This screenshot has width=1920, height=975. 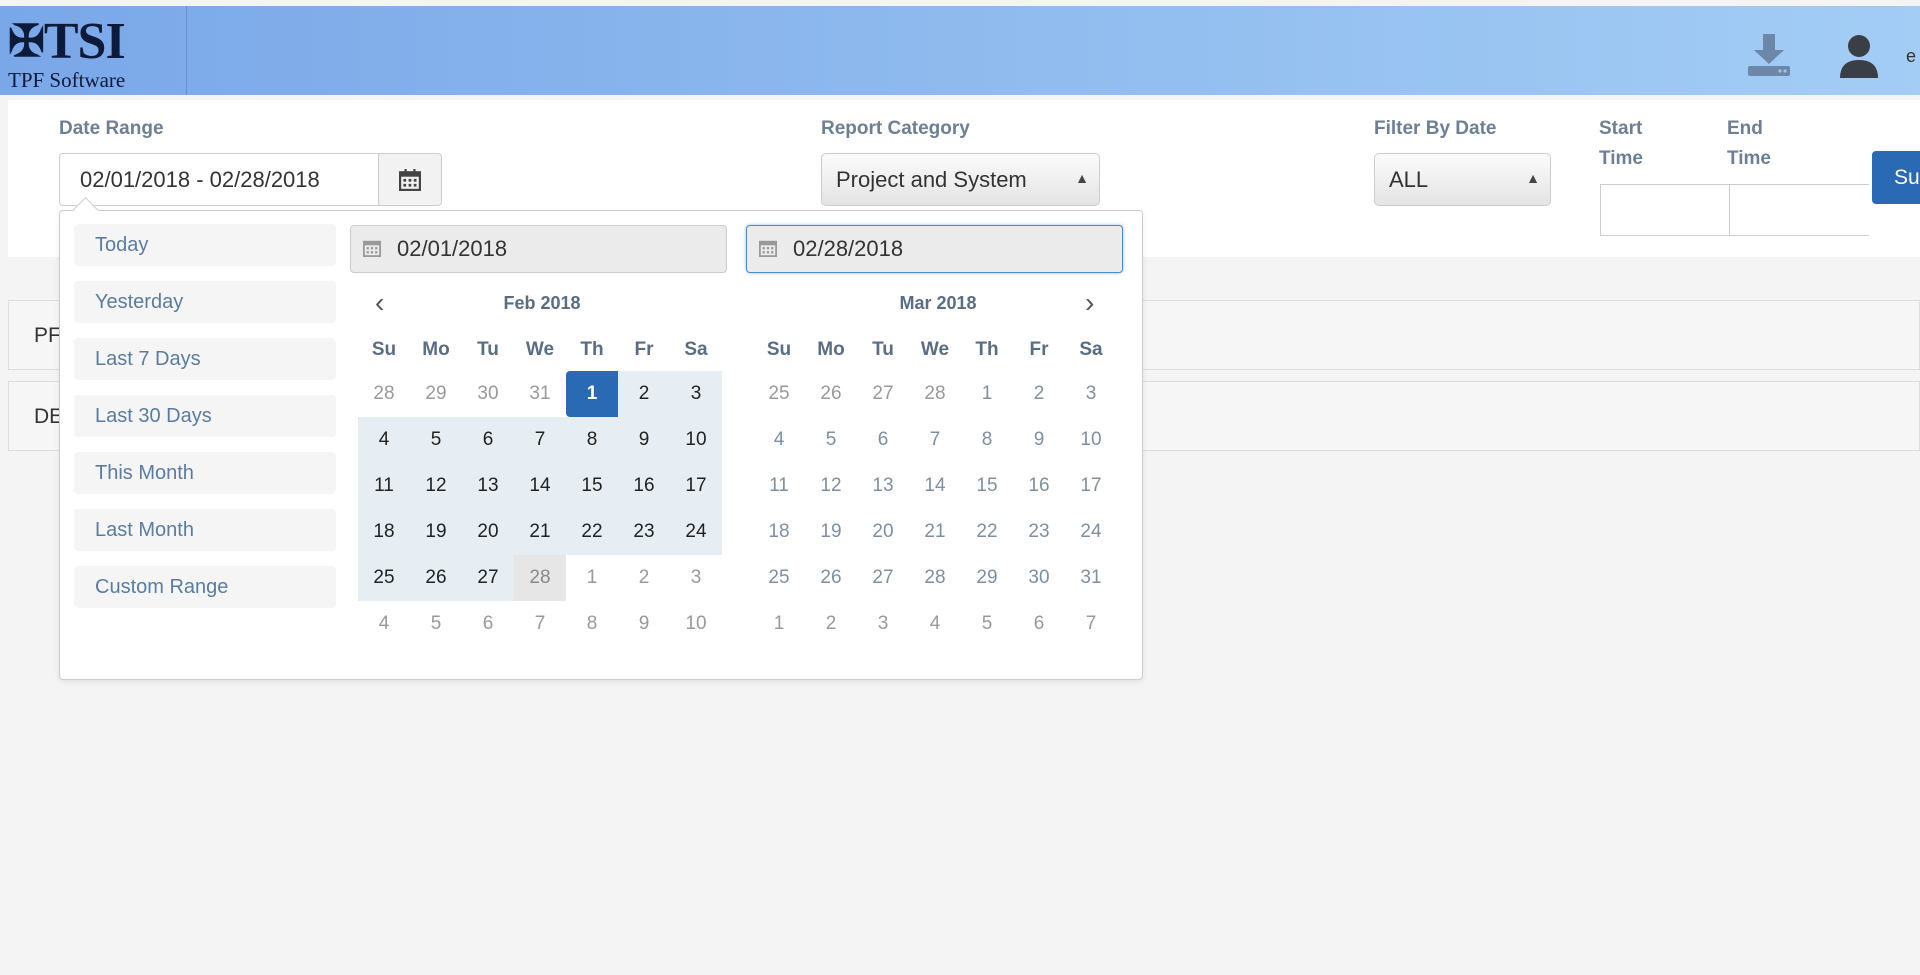 I want to click on chevron-left-icon: ‹, so click(x=379, y=303).